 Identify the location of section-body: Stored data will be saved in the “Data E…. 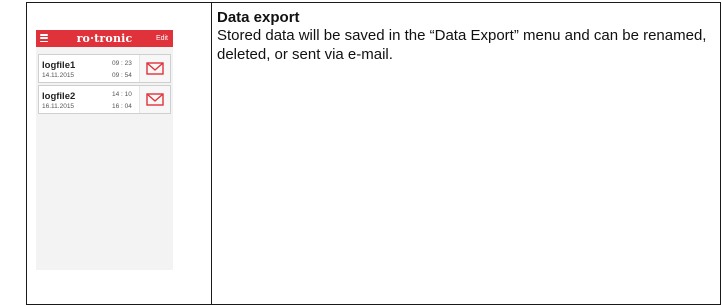
(462, 45).